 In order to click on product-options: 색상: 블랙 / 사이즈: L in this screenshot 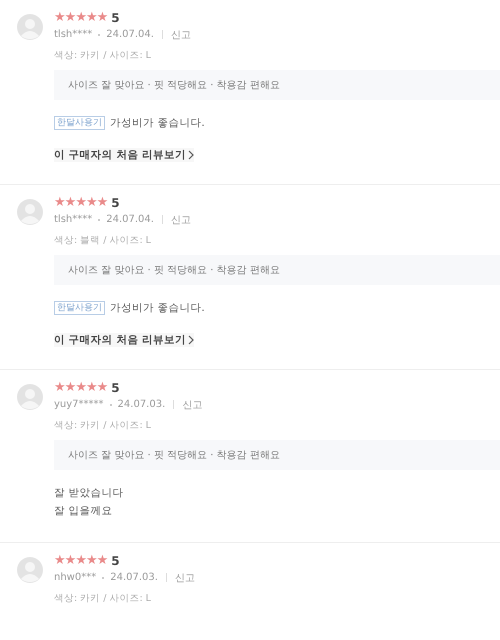, I will do `click(277, 241)`.